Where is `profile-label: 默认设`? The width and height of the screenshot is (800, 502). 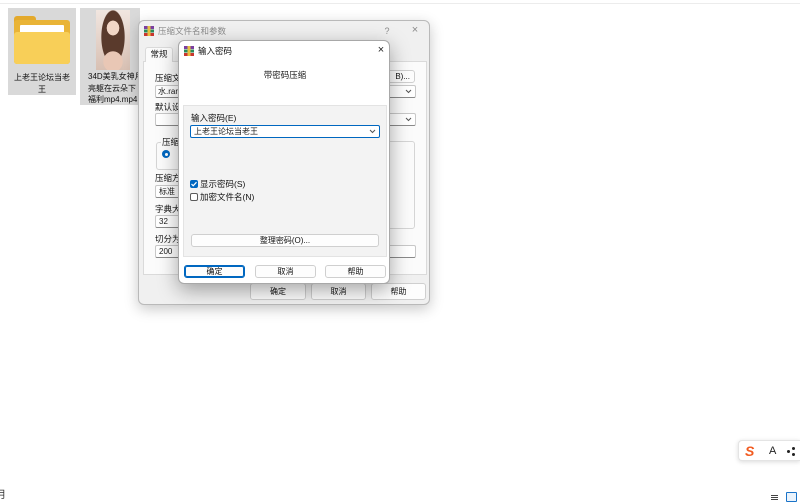 profile-label: 默认设 is located at coordinates (168, 107).